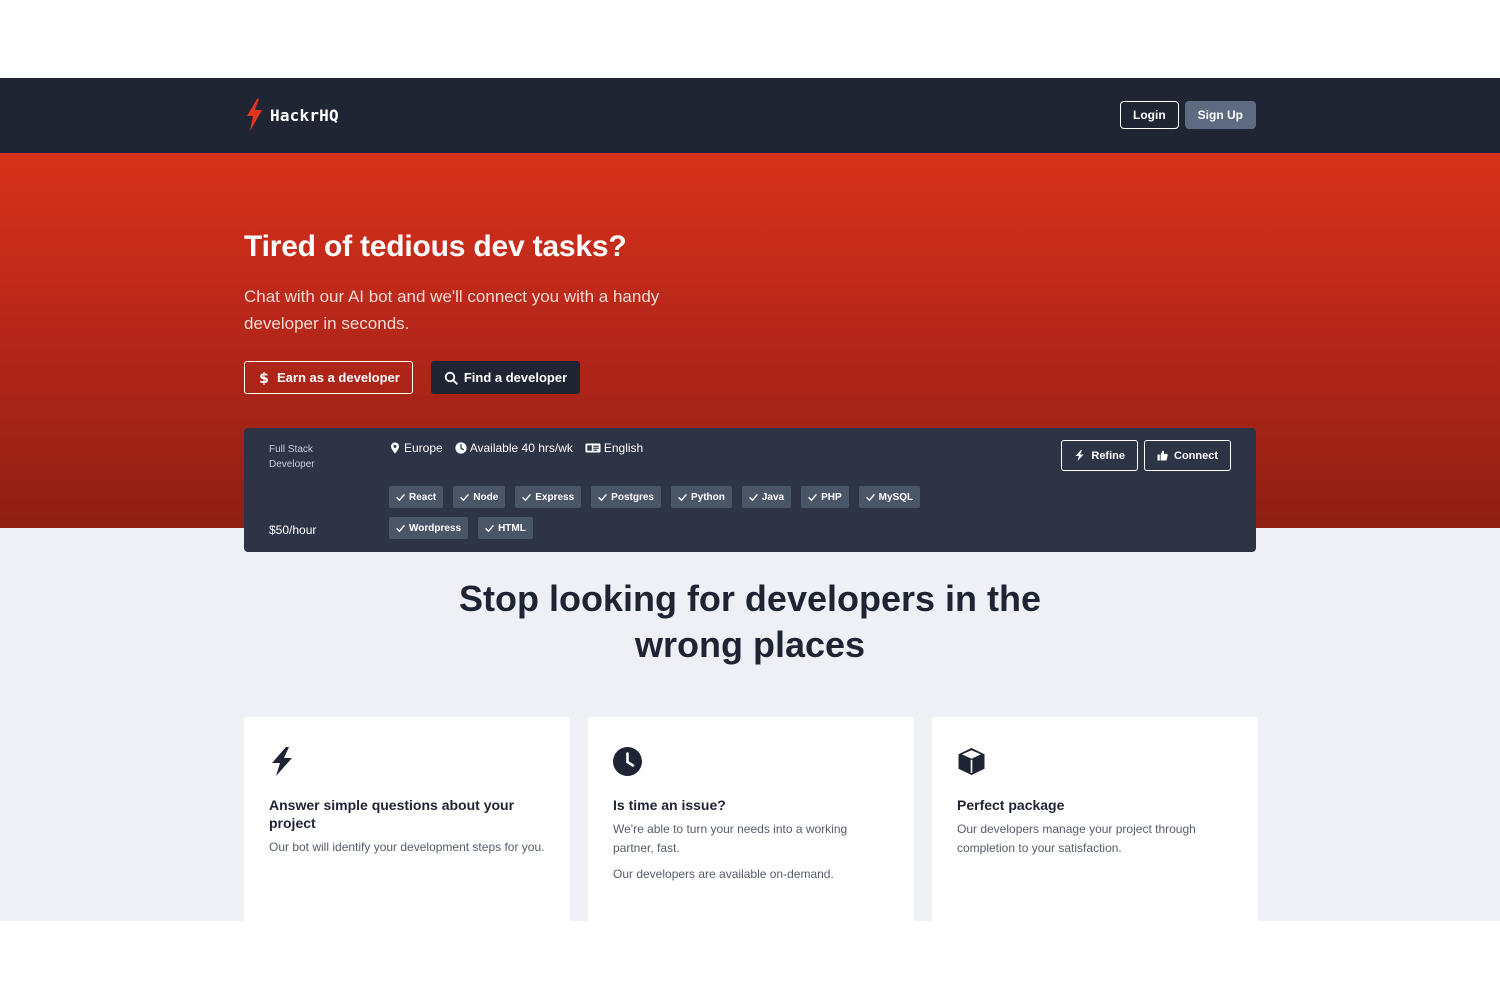 The height and width of the screenshot is (1000, 1500). I want to click on skill-chip: Node, so click(479, 497).